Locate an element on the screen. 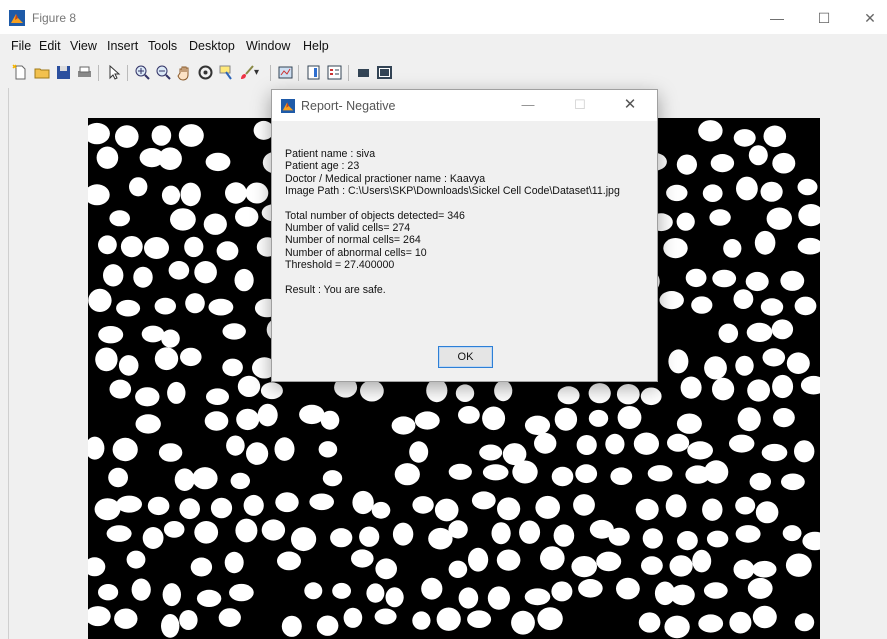  data-cursor-icon is located at coordinates (226, 72).